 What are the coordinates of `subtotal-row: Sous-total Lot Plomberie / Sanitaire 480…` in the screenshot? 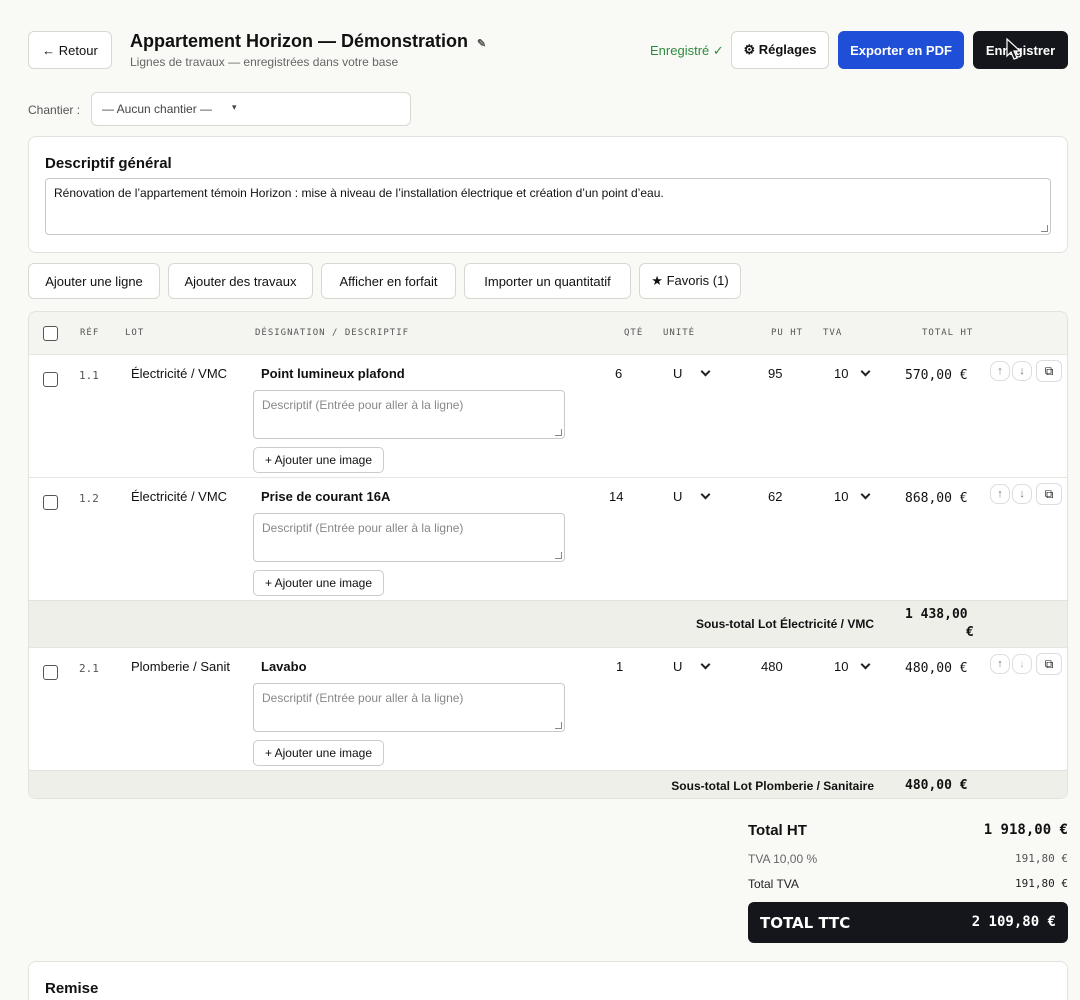 It's located at (548, 784).